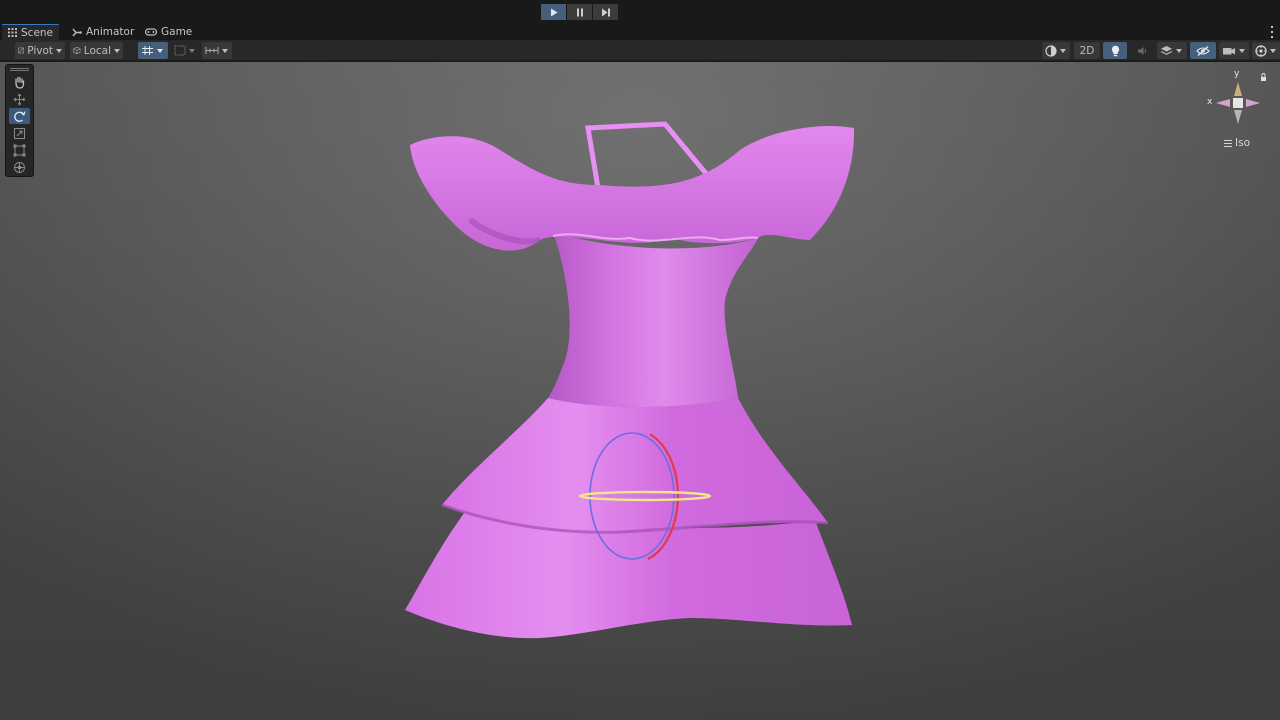 Image resolution: width=1280 pixels, height=720 pixels. I want to click on tab-menu-icon, so click(1272, 32).